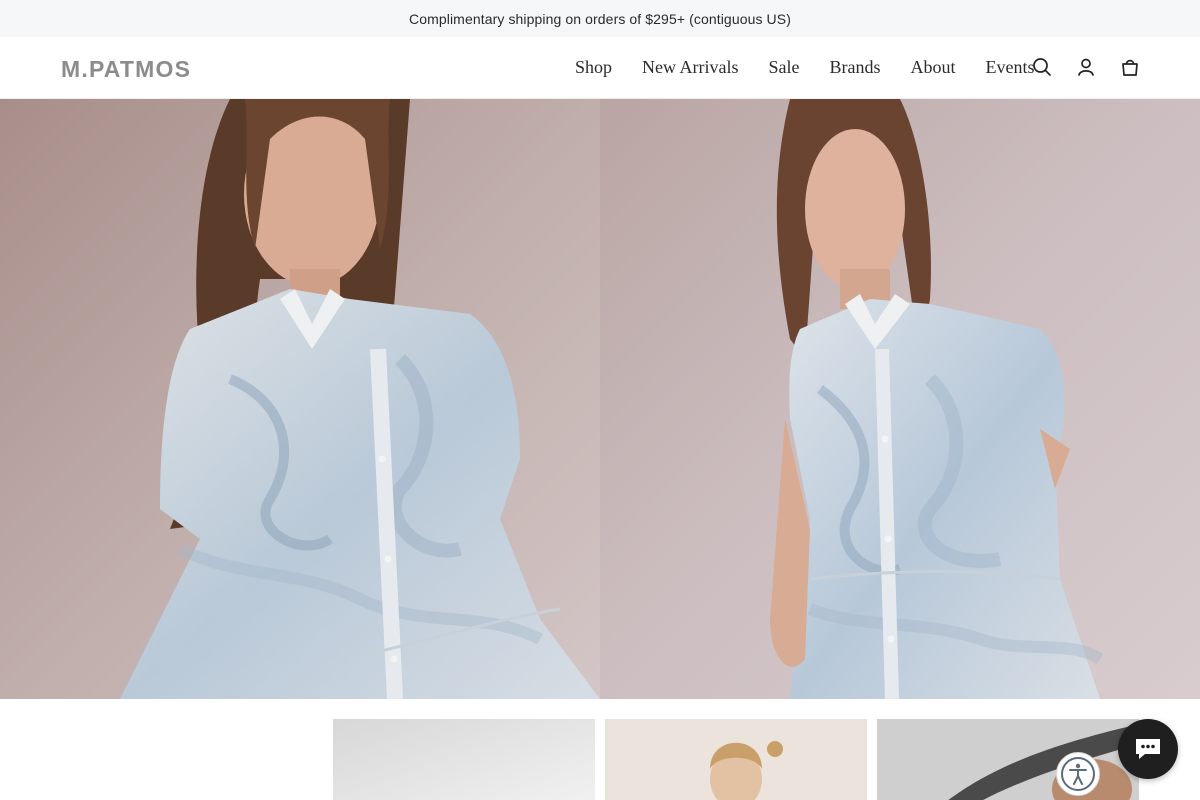 The width and height of the screenshot is (1200, 800). I want to click on site-logo: M.PATMOS, so click(126, 69).